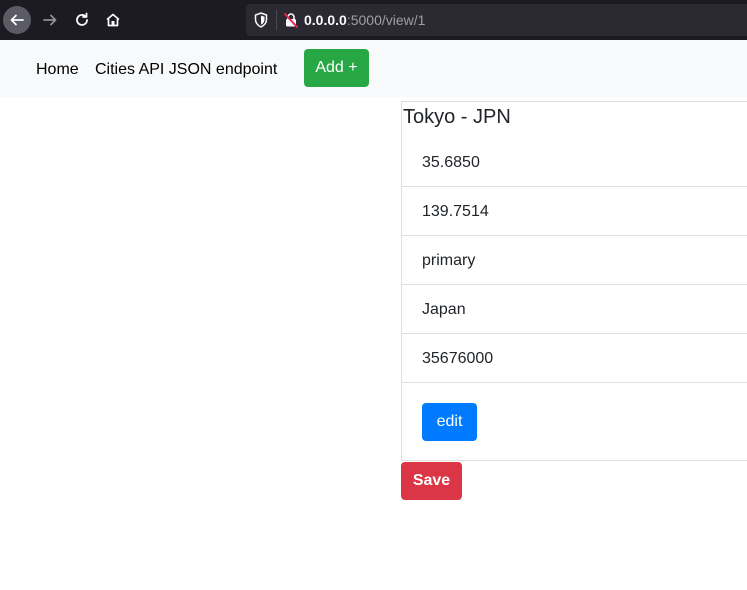 The height and width of the screenshot is (590, 747). I want to click on reload-button, so click(82, 20).